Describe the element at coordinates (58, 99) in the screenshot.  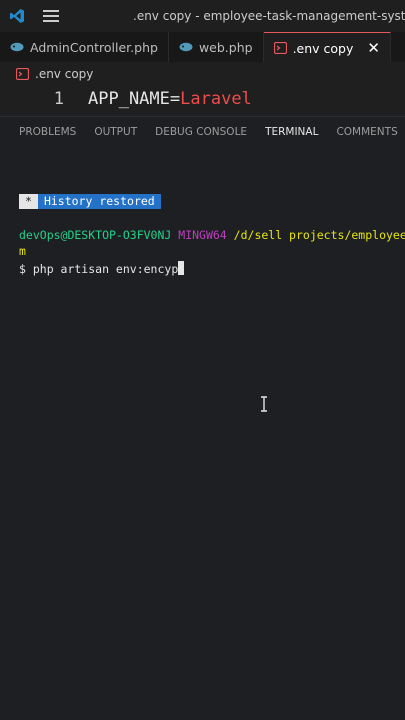
I see `line-number: 1` at that location.